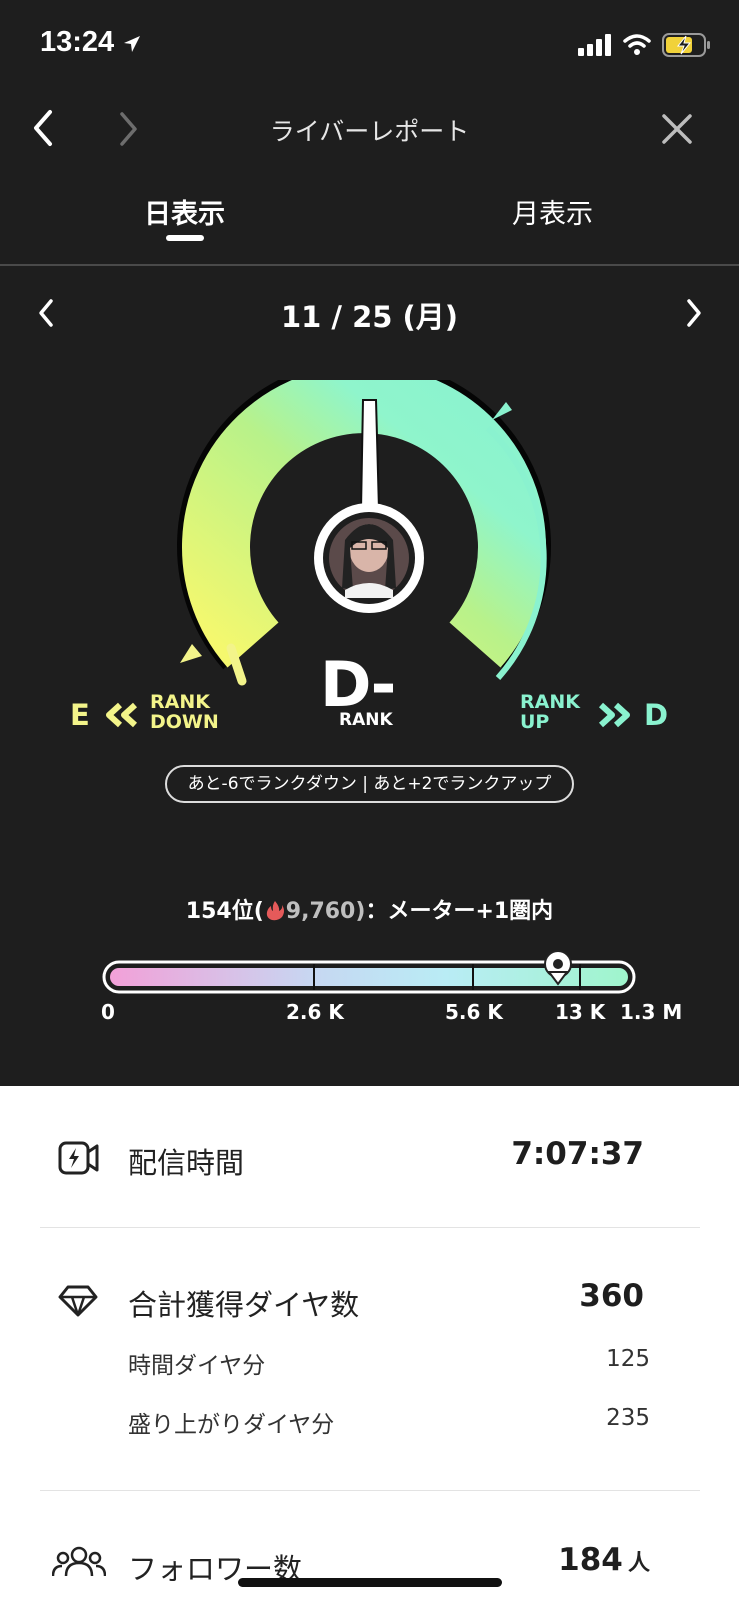 This screenshot has height=1600, width=739. What do you see at coordinates (185, 238) in the screenshot?
I see `tab-active-indicator` at bounding box center [185, 238].